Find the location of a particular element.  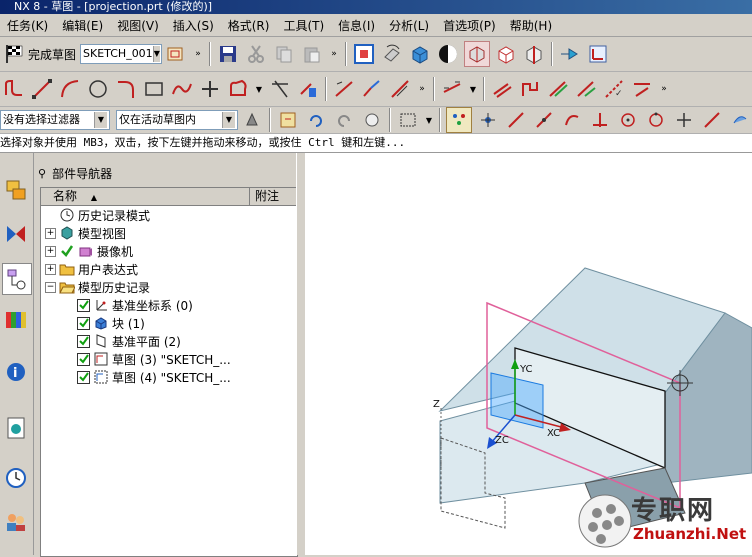

roles-icon is located at coordinates (16, 522).